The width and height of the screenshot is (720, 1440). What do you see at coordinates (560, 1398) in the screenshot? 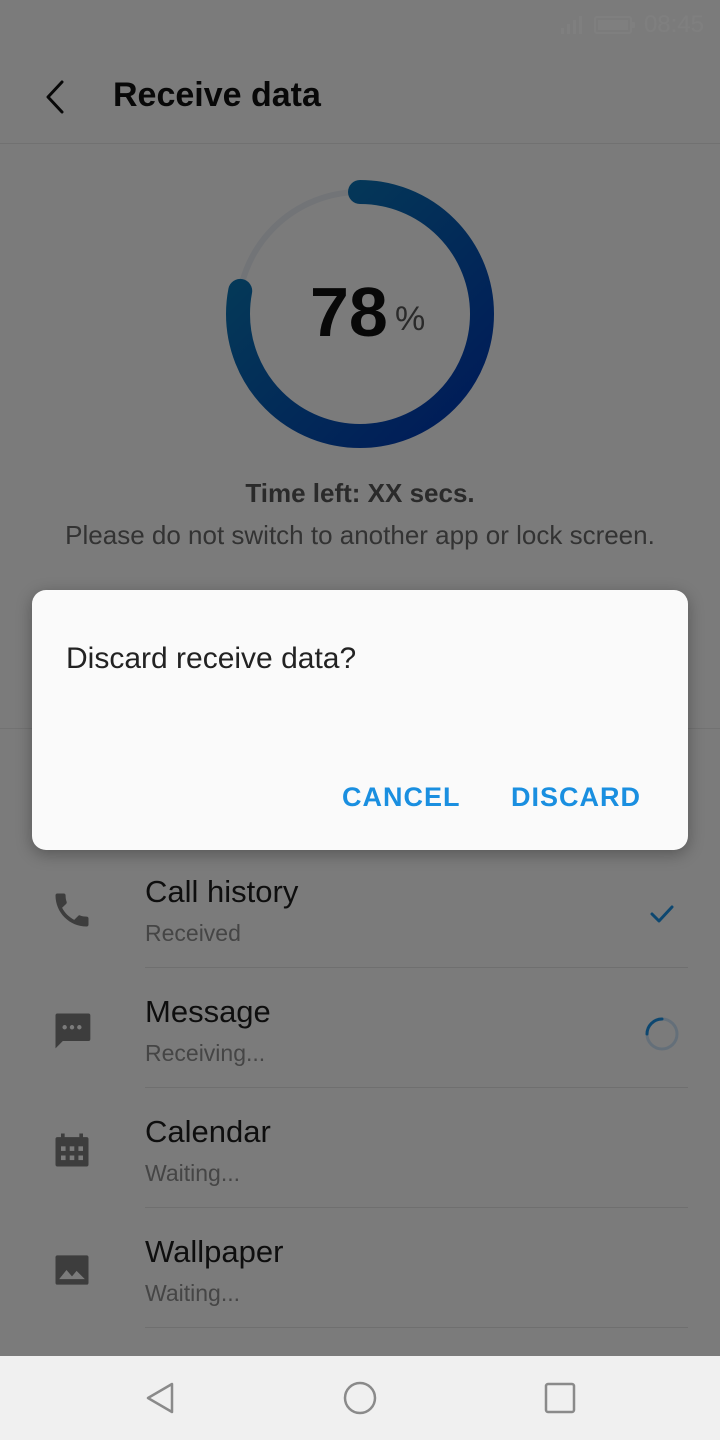
I see `nav-recents-icon` at bounding box center [560, 1398].